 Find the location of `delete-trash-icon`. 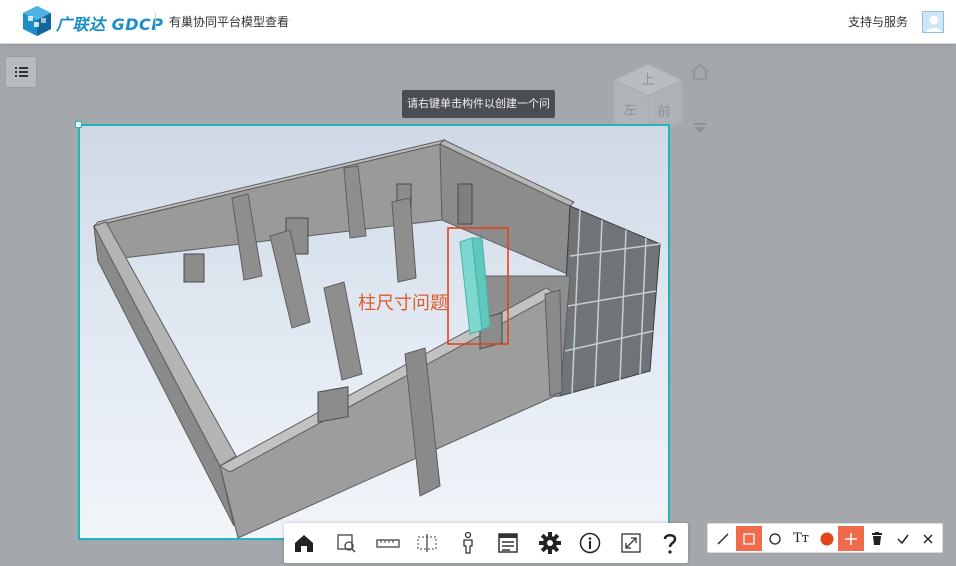

delete-trash-icon is located at coordinates (877, 538).